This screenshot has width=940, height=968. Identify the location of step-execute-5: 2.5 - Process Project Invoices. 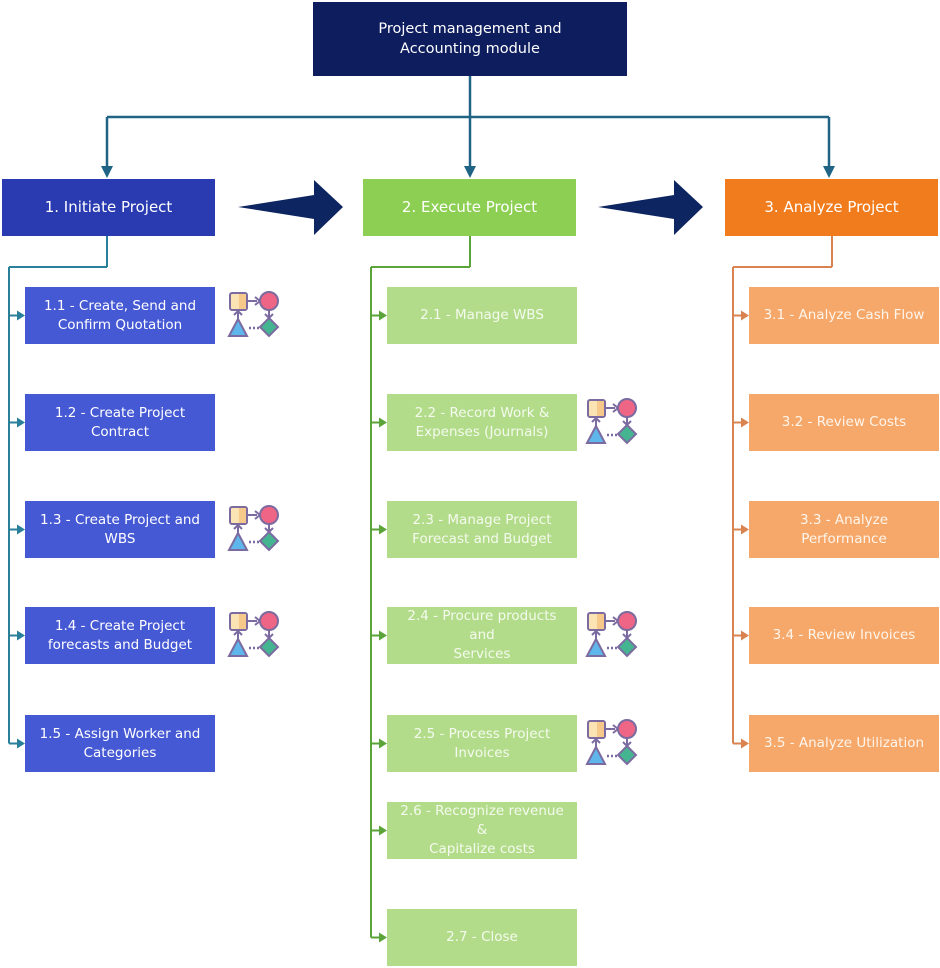
(482, 743).